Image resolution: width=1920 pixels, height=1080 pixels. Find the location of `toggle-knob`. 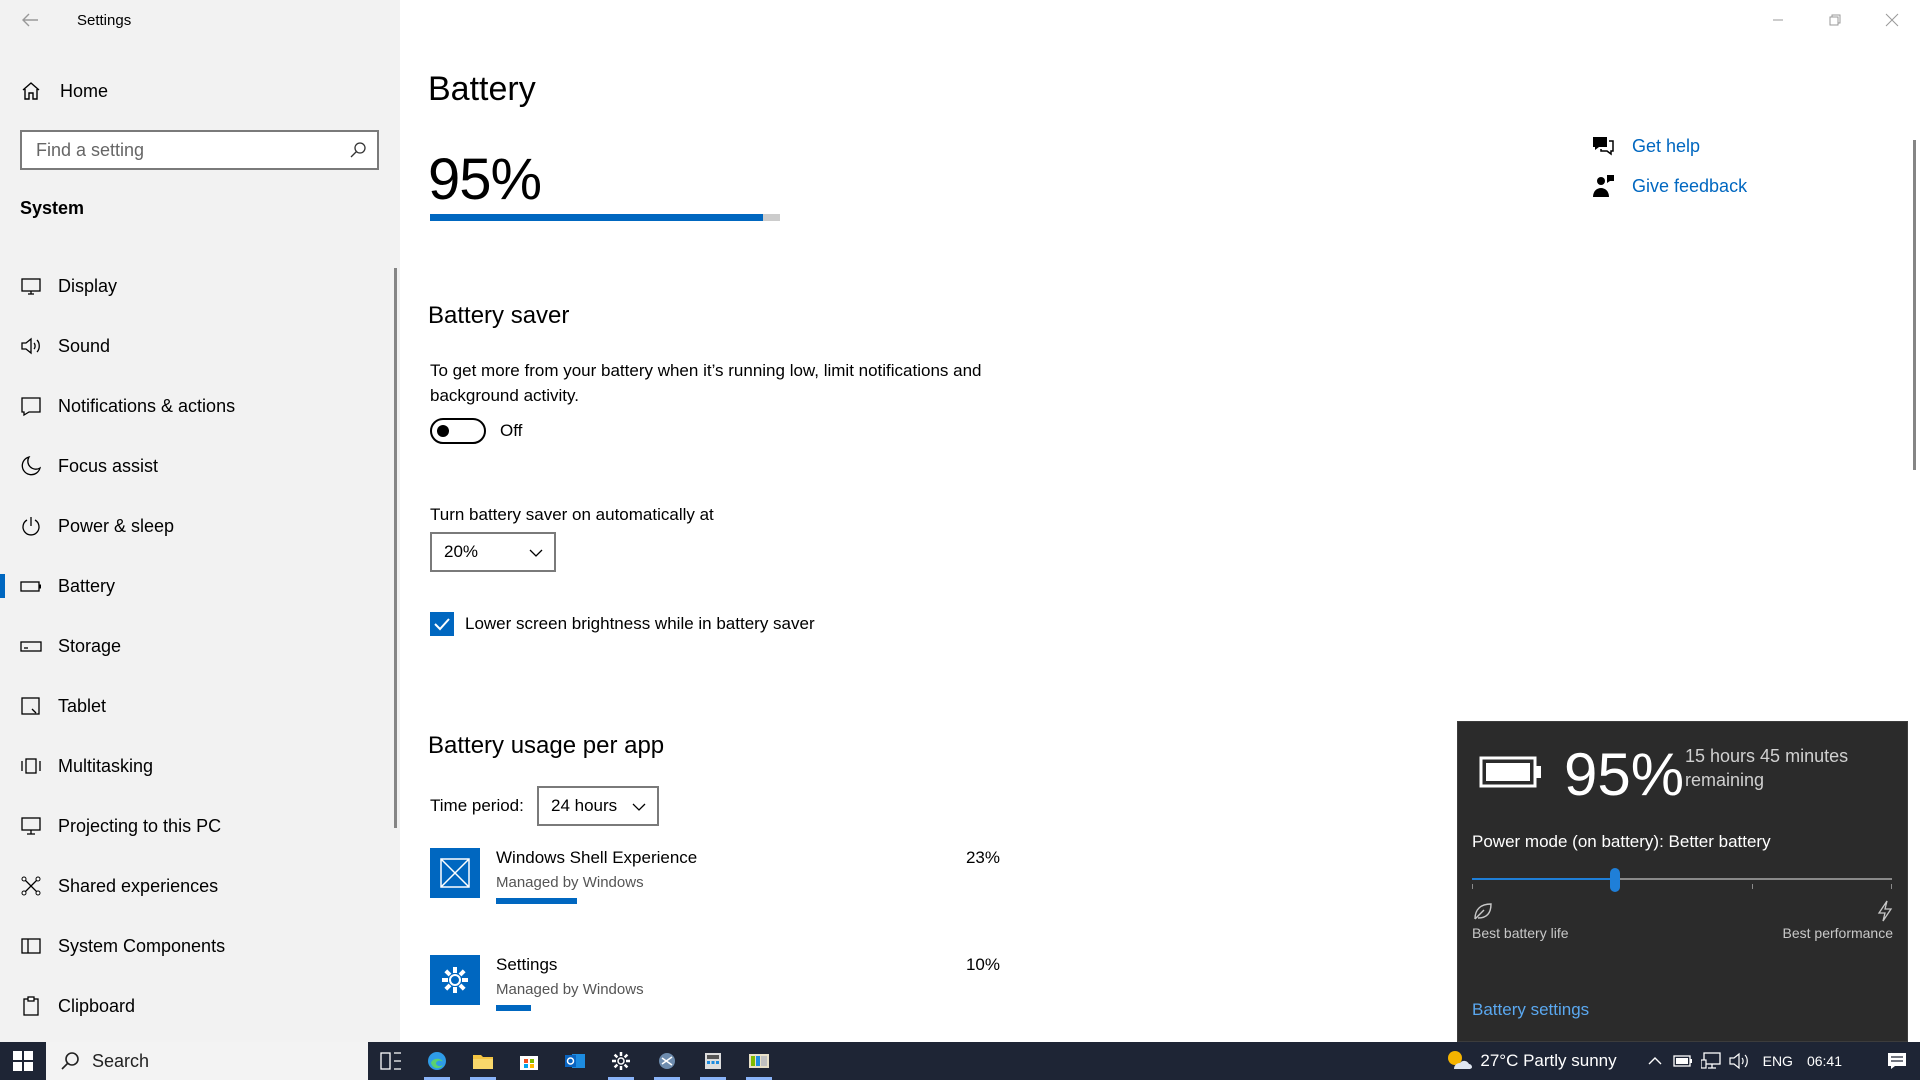

toggle-knob is located at coordinates (443, 431).